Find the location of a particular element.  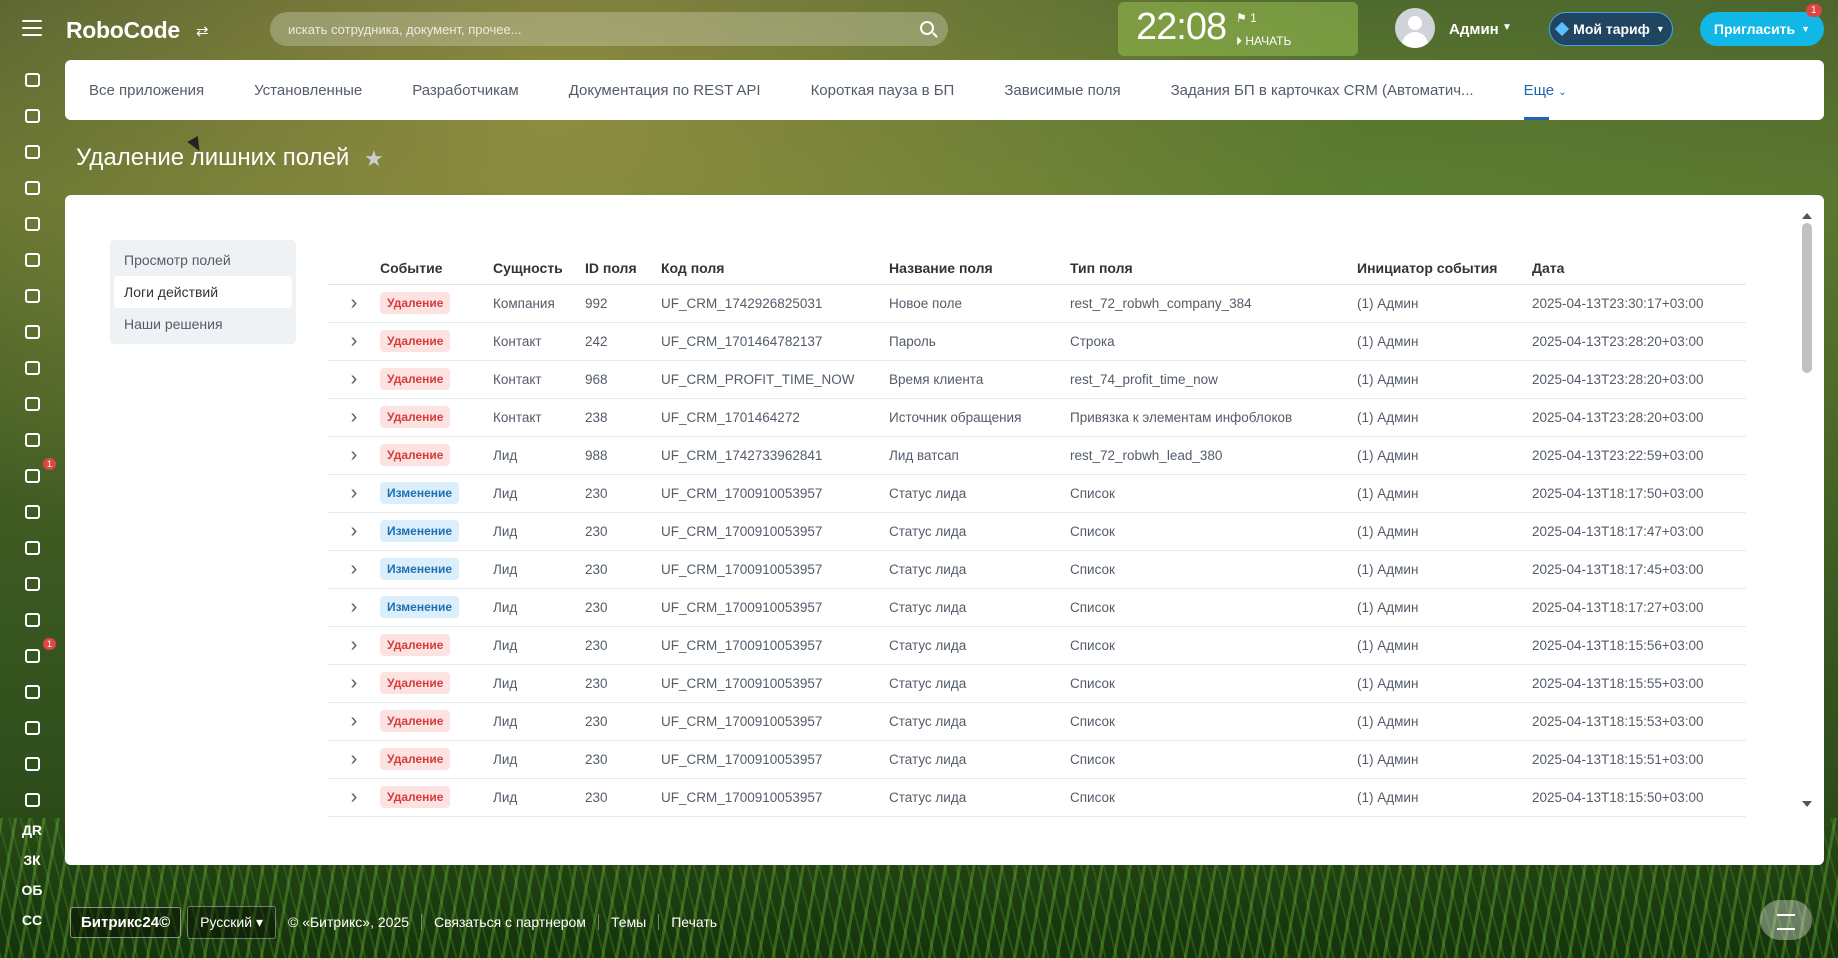

drive-icon is located at coordinates (32, 260).